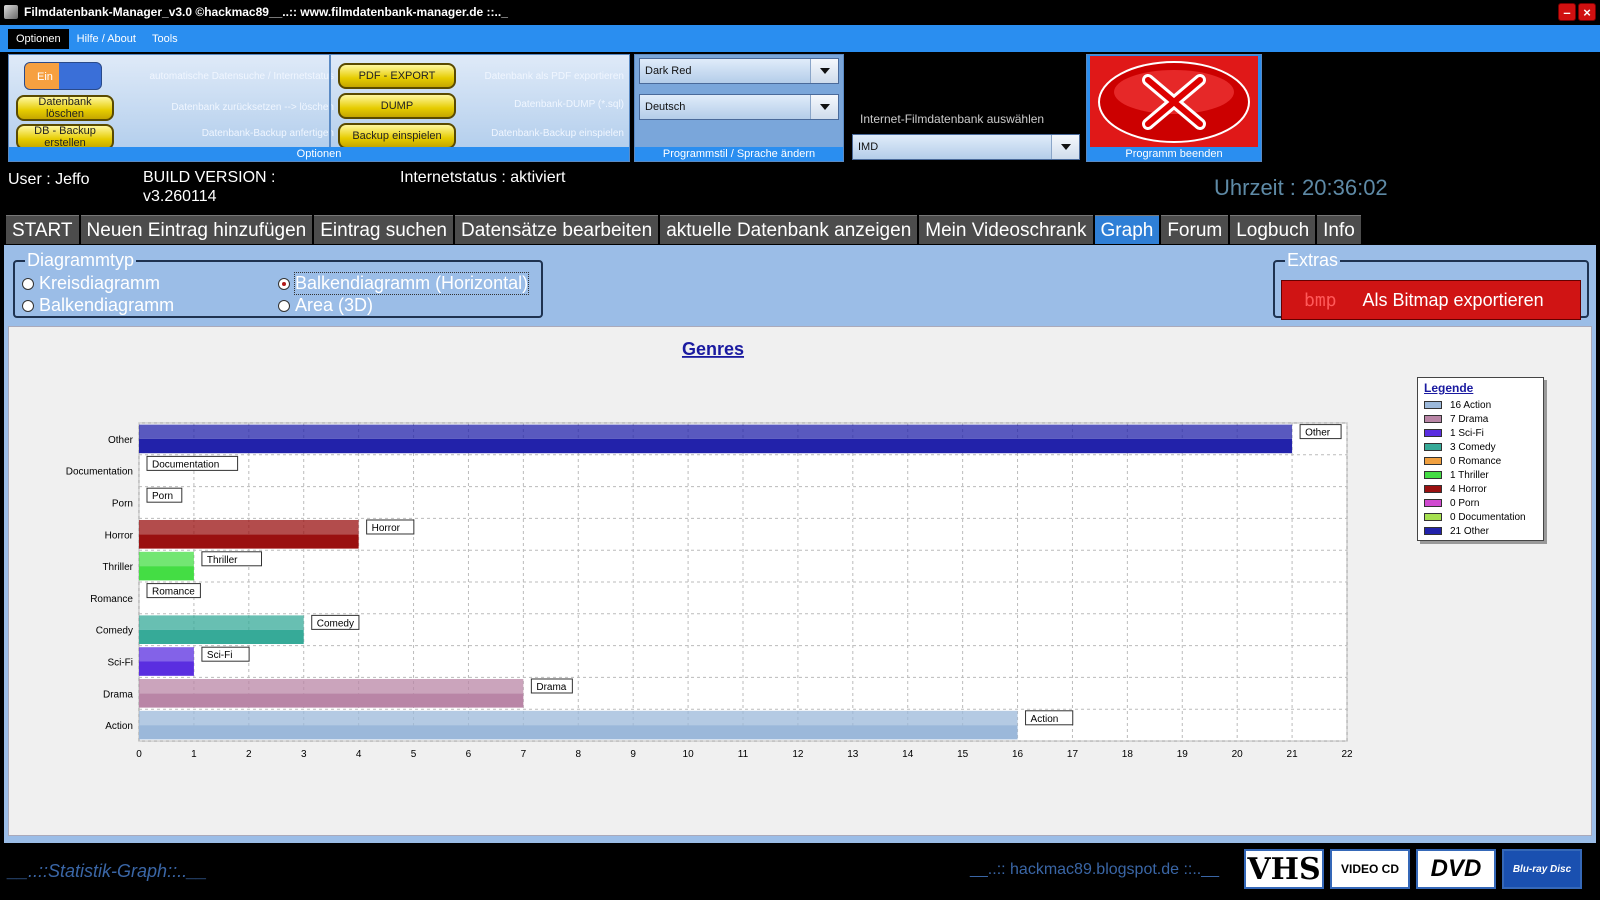 The width and height of the screenshot is (1600, 900). What do you see at coordinates (1567, 12) in the screenshot?
I see `minimize-icon: –` at bounding box center [1567, 12].